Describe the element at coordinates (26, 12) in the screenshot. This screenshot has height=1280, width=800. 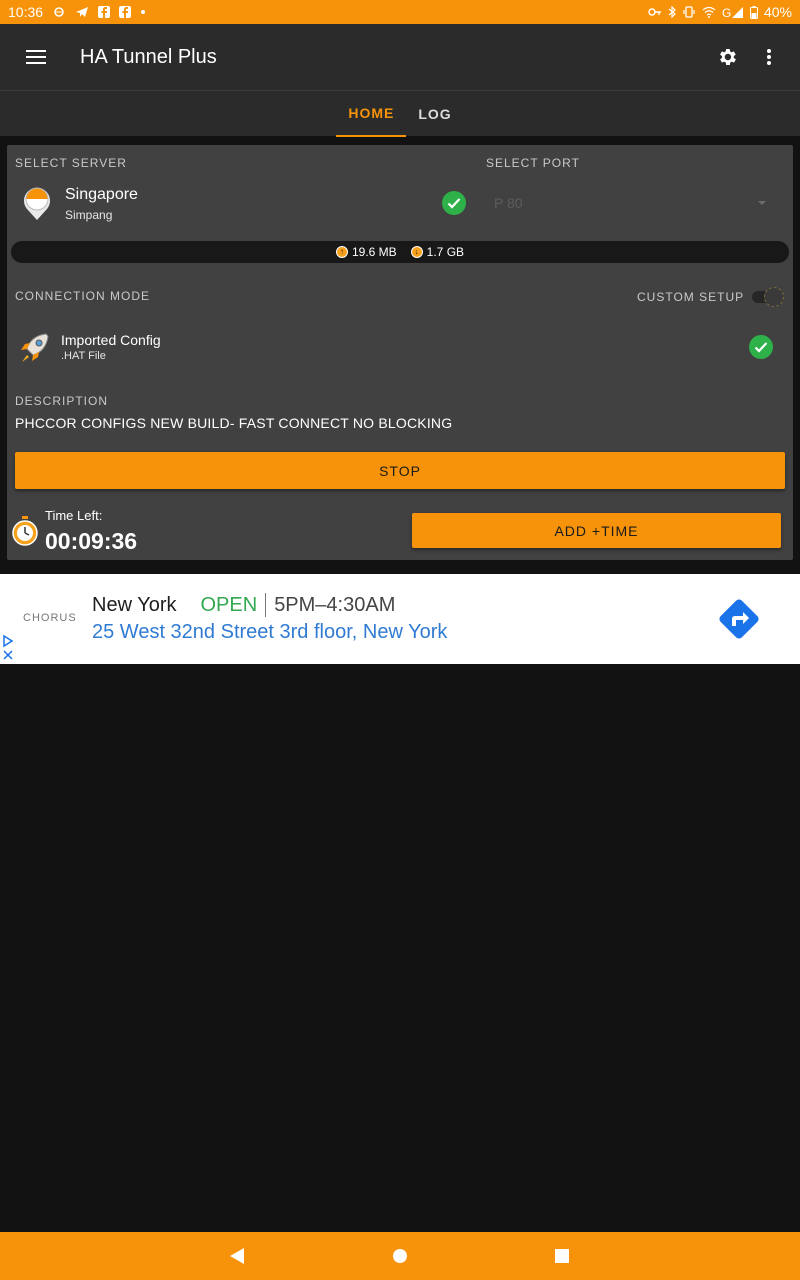
I see `status-time: 10:36` at that location.